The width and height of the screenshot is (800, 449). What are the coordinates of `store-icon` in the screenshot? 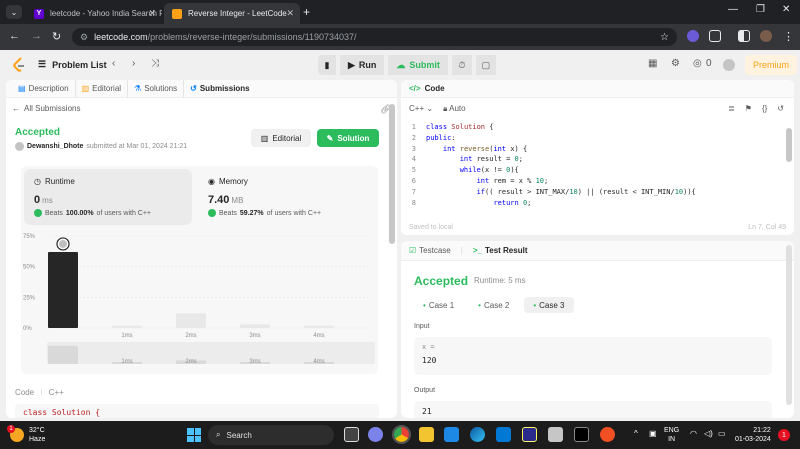 It's located at (529, 434).